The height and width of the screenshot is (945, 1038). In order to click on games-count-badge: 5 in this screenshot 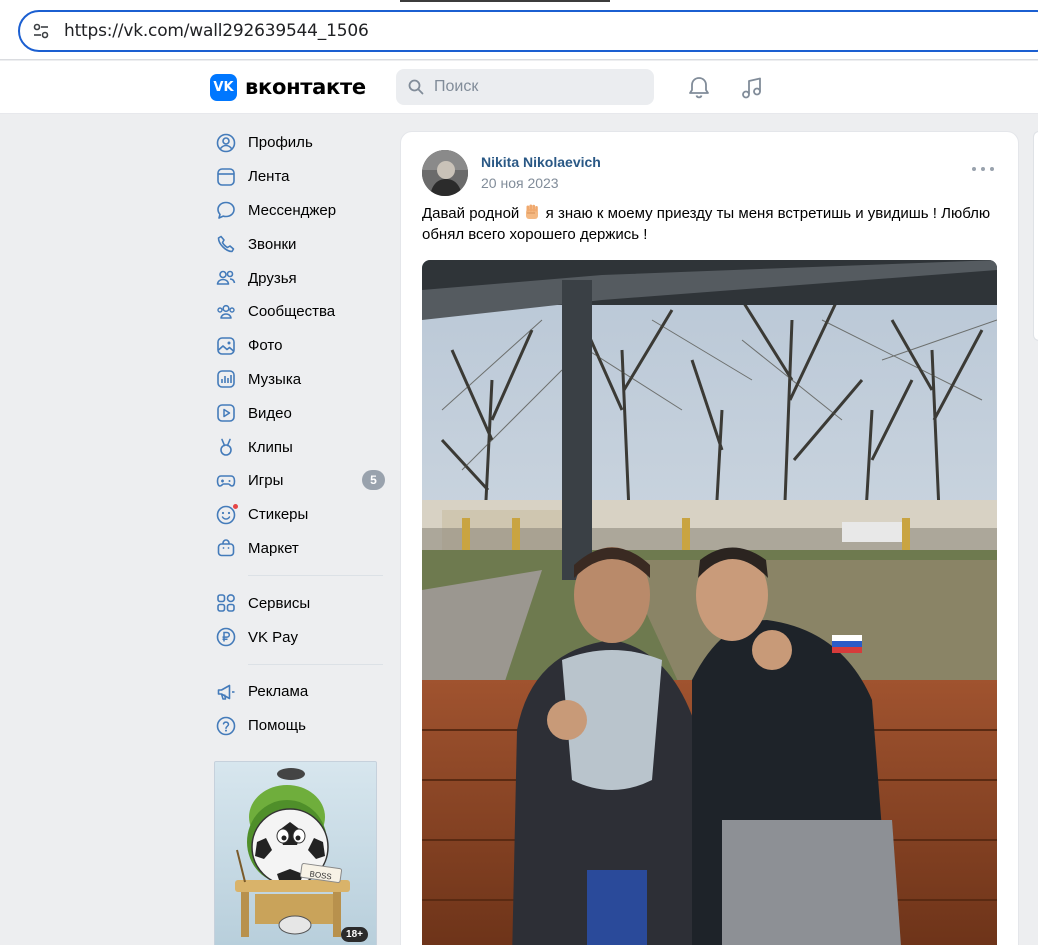, I will do `click(373, 479)`.